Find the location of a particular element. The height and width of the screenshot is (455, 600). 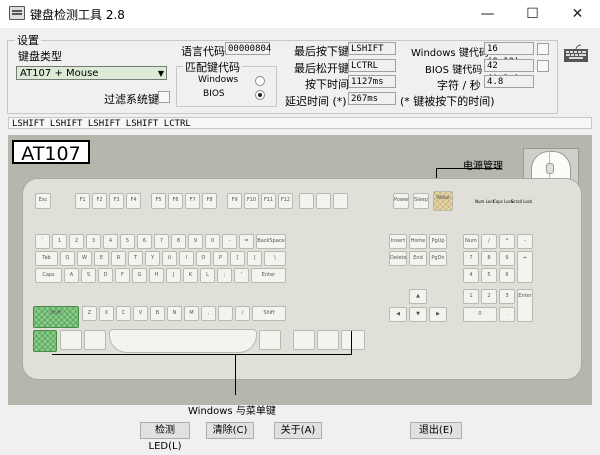

last-down-label: 最后按下键 is located at coordinates (321, 51).